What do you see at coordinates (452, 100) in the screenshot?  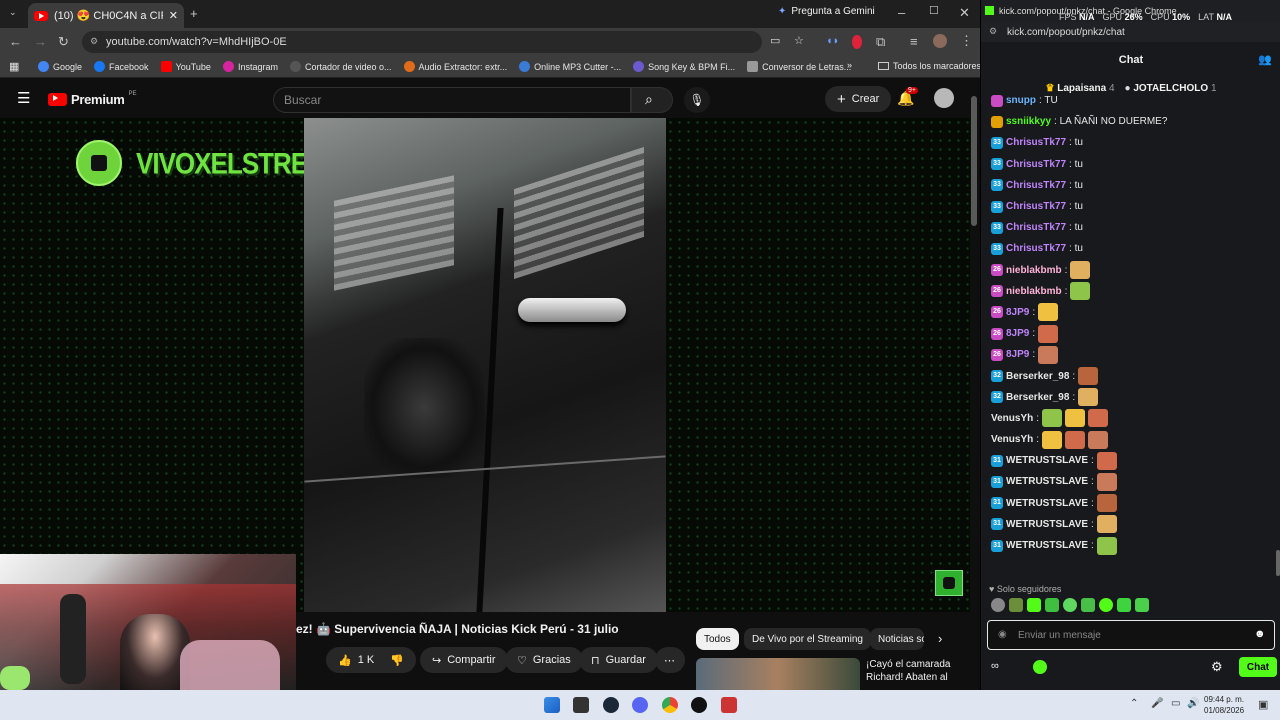 I see `search-input: Buscar` at bounding box center [452, 100].